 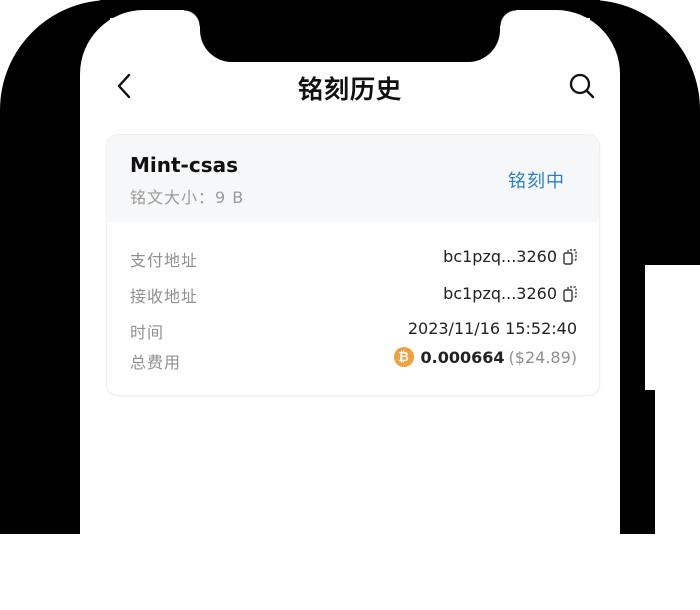 What do you see at coordinates (492, 328) in the screenshot?
I see `time-value: 2023/11/16 15:52:40` at bounding box center [492, 328].